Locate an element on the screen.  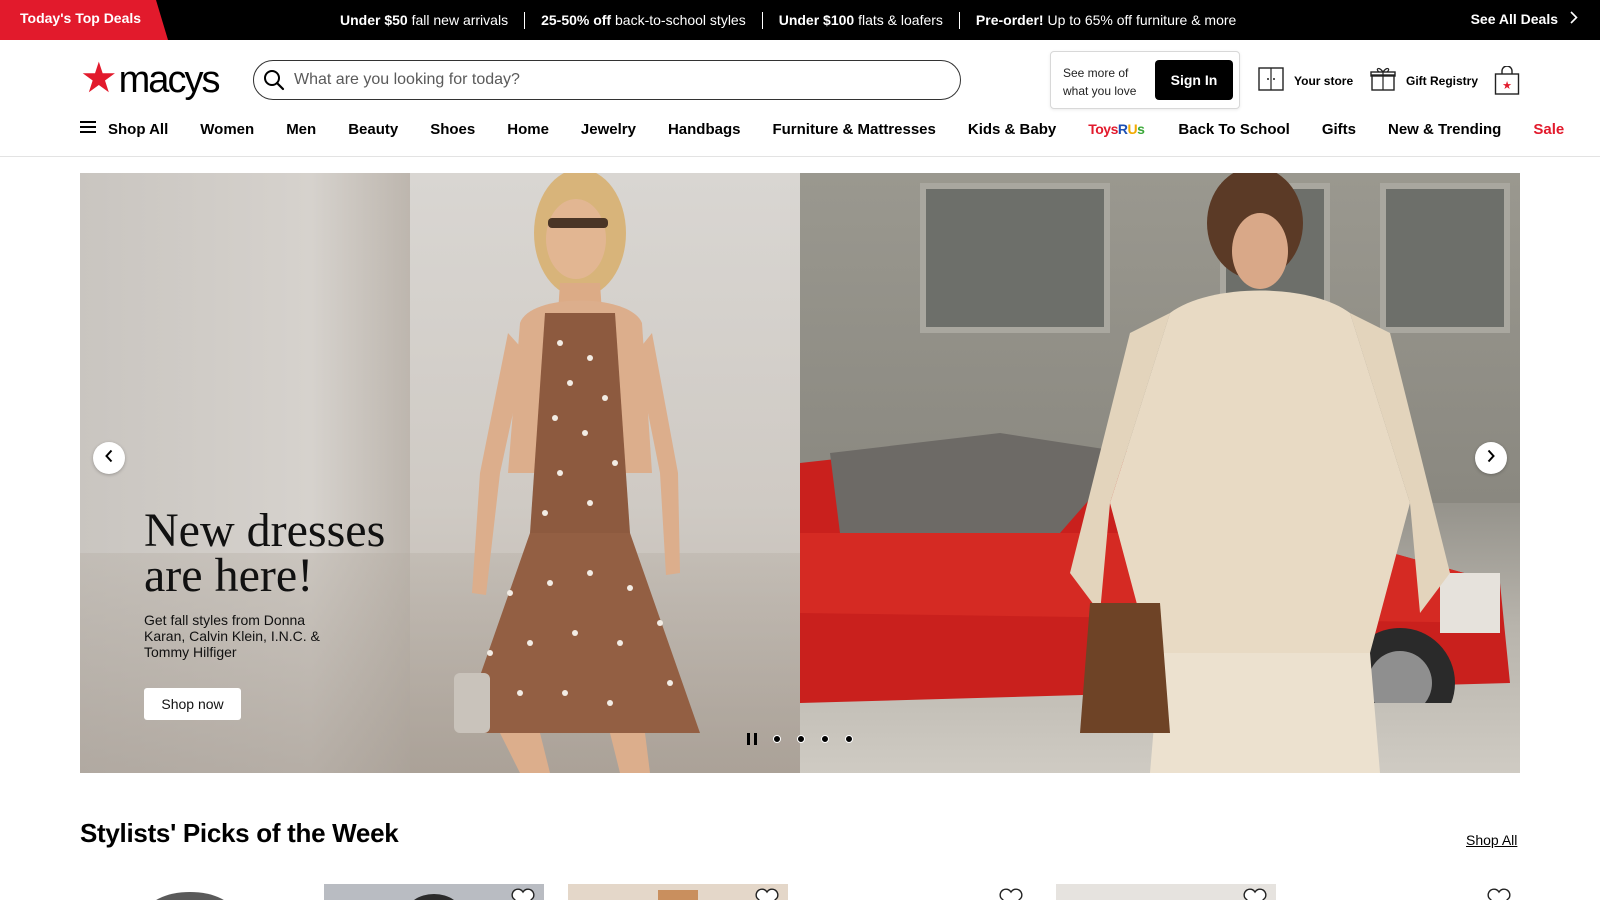
promo-deal-1: Under $50 fall new arrivals is located at coordinates (424, 20).